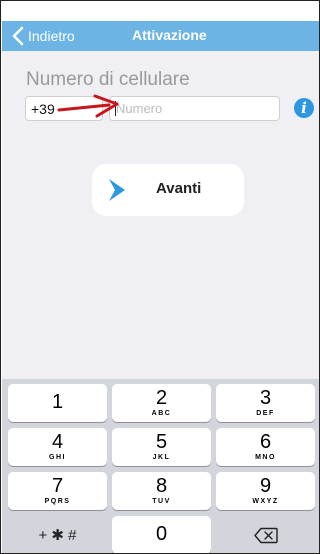 The image size is (320, 554). Describe the element at coordinates (194, 108) in the screenshot. I see `phone-number-input` at that location.